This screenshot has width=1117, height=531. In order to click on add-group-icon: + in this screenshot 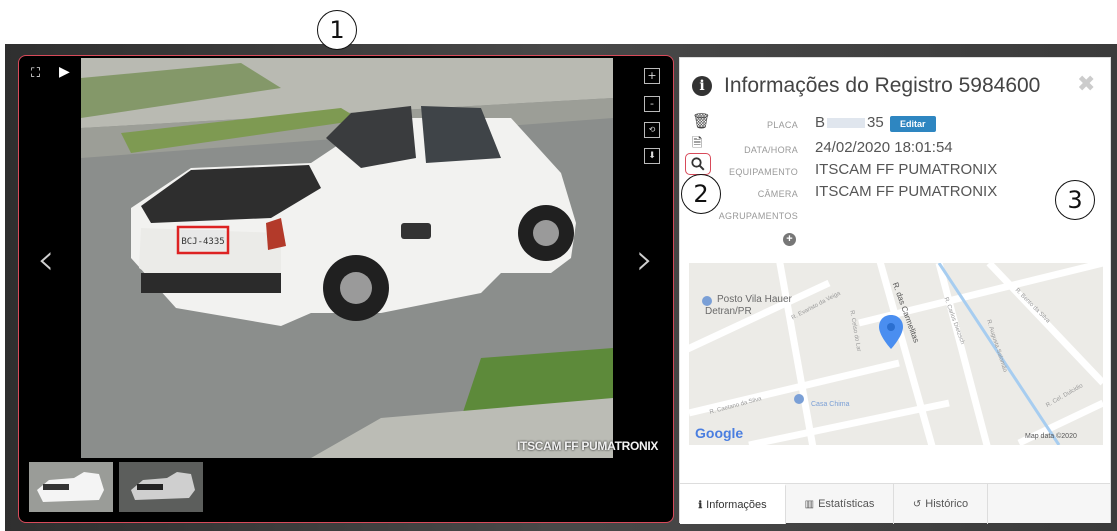, I will do `click(789, 239)`.